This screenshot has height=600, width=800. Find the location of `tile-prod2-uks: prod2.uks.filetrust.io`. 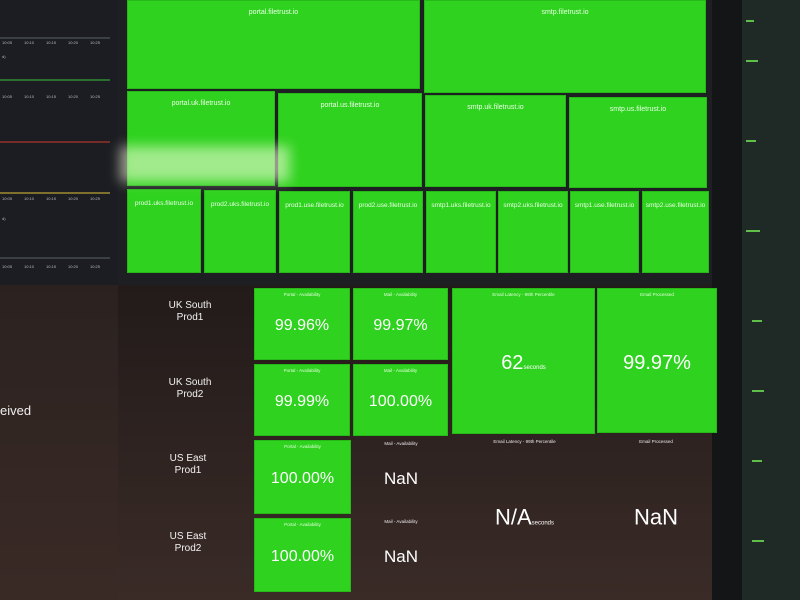

tile-prod2-uks: prod2.uks.filetrust.io is located at coordinates (240, 231).